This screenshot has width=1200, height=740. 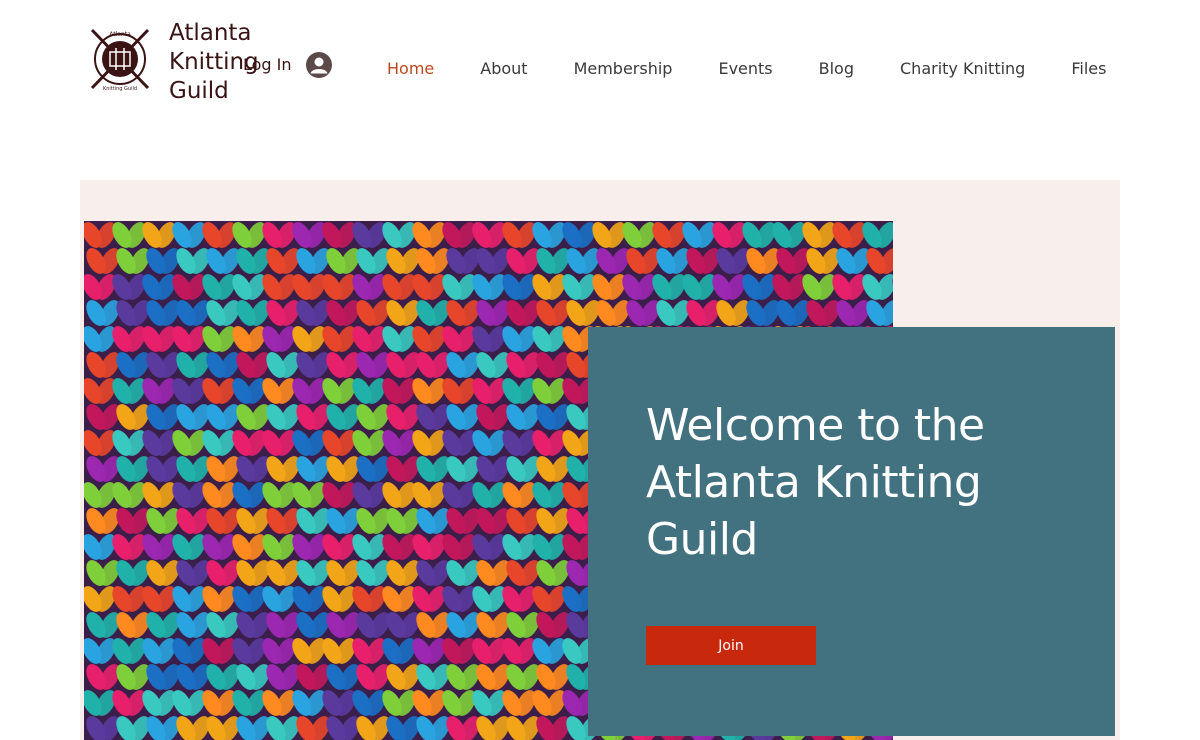 I want to click on nav-item-events: Events, so click(x=745, y=70).